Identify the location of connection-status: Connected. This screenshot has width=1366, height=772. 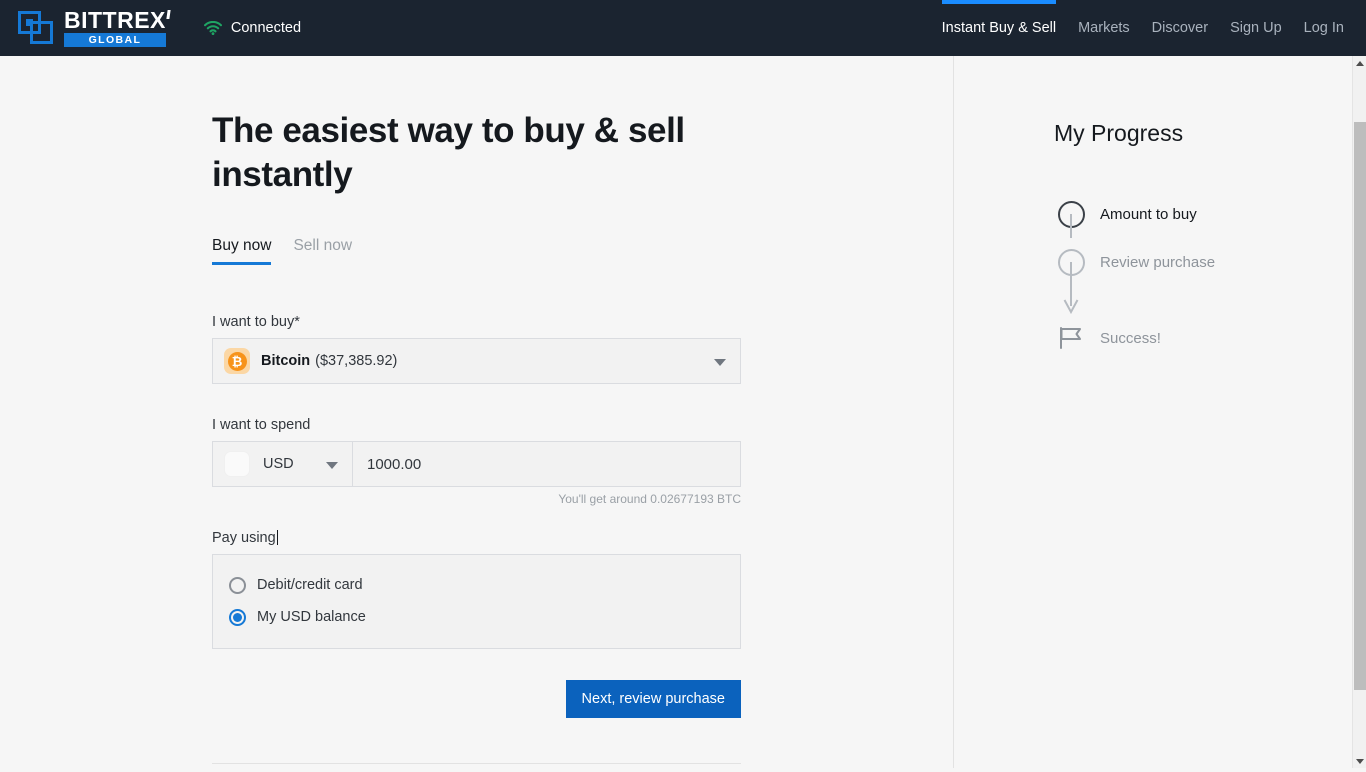
(252, 28).